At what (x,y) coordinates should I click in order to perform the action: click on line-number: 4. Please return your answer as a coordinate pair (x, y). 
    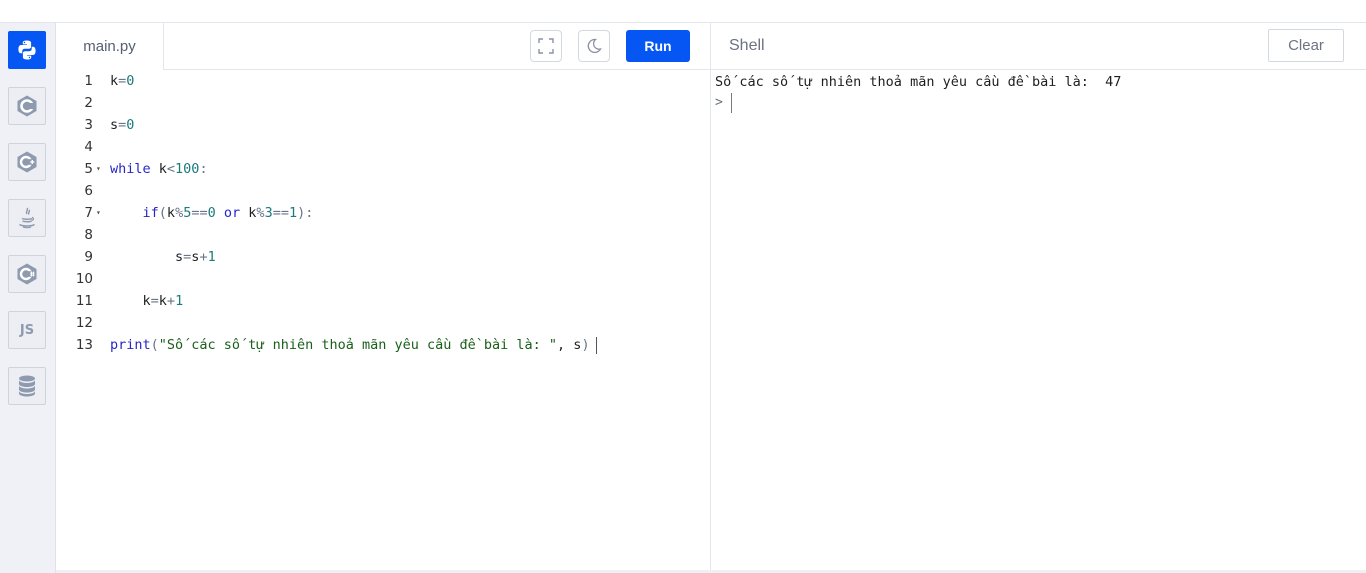
    Looking at the image, I should click on (88, 147).